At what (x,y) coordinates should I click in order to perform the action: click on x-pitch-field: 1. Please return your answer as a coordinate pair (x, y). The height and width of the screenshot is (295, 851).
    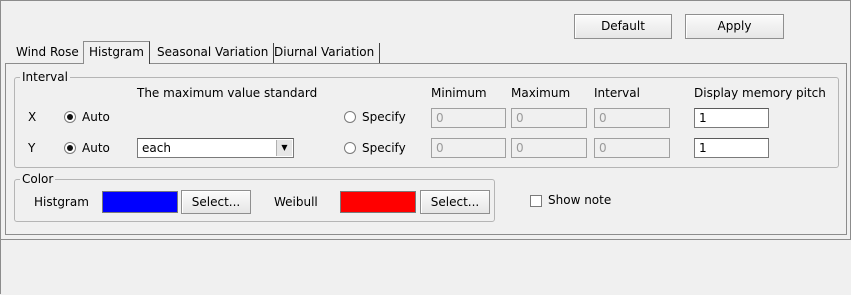
    Looking at the image, I should click on (731, 118).